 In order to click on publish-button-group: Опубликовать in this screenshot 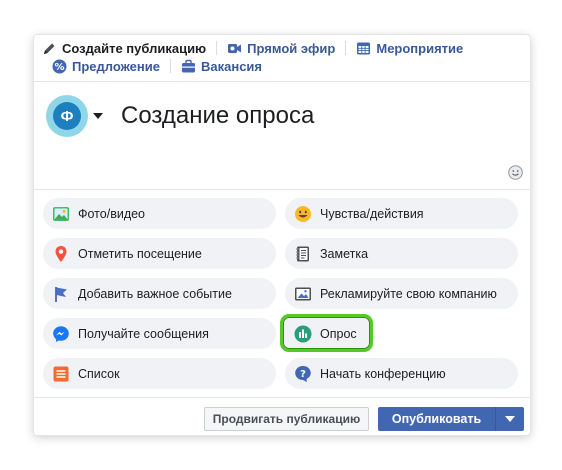, I will do `click(451, 419)`.